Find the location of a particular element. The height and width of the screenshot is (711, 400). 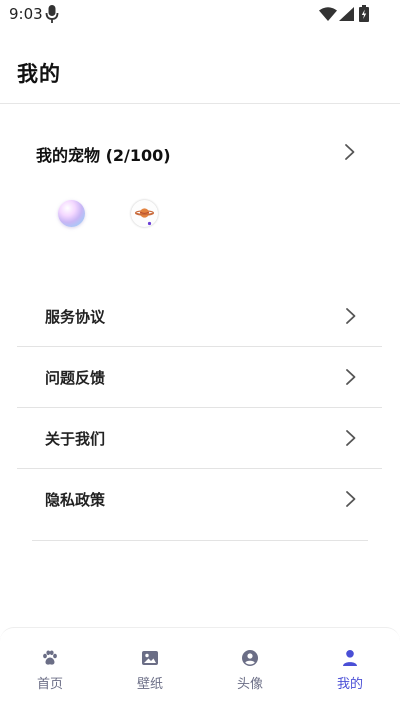

nav-tab-home: 首页 is located at coordinates (50, 669).